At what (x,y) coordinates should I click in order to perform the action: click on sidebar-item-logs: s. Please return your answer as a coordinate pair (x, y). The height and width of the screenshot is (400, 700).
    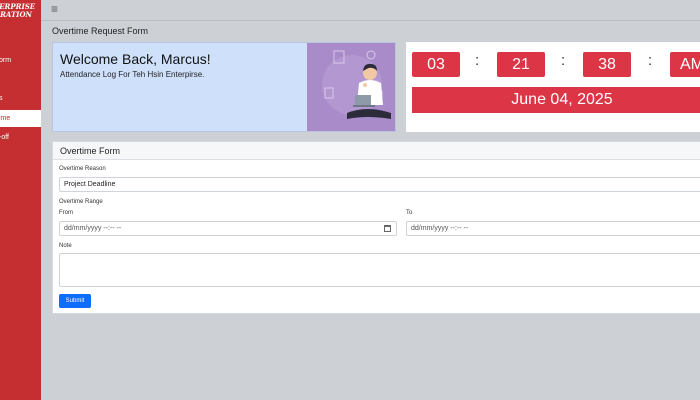
    Looking at the image, I should click on (20, 98).